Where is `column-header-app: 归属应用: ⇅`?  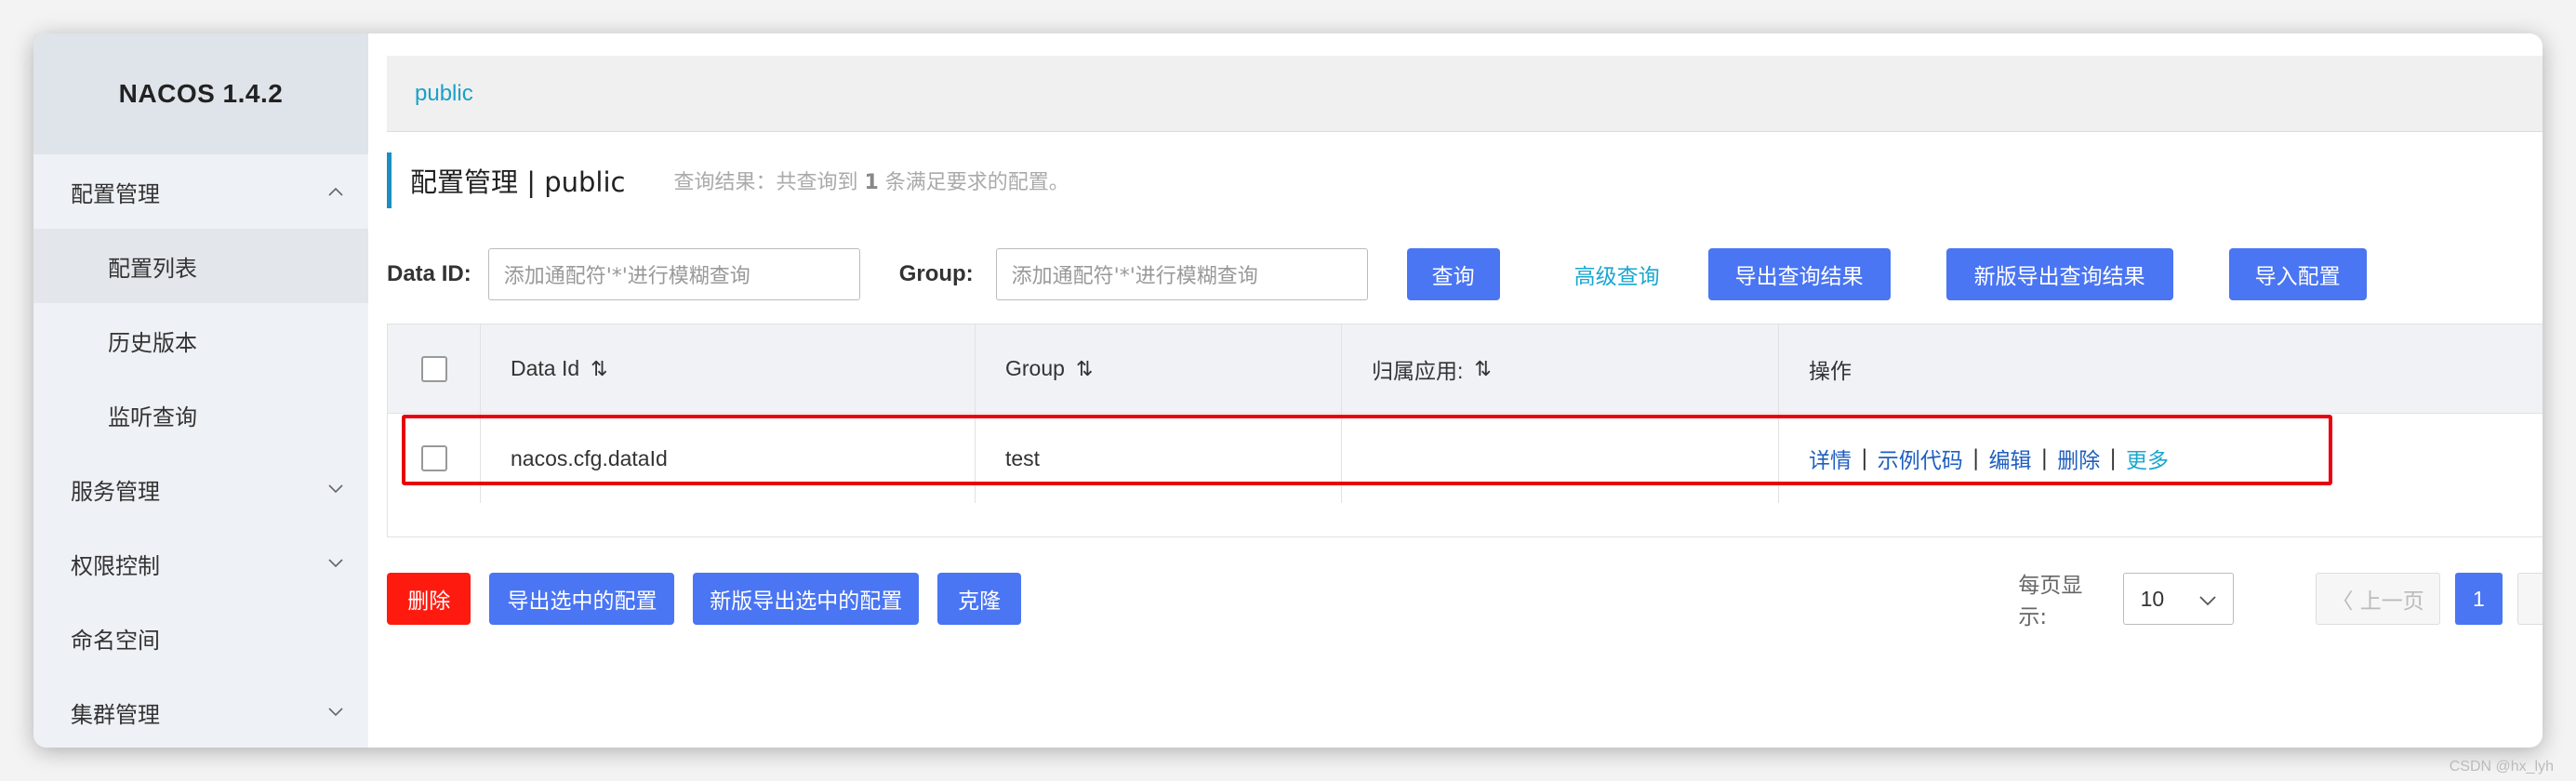 column-header-app: 归属应用: ⇅ is located at coordinates (1560, 368).